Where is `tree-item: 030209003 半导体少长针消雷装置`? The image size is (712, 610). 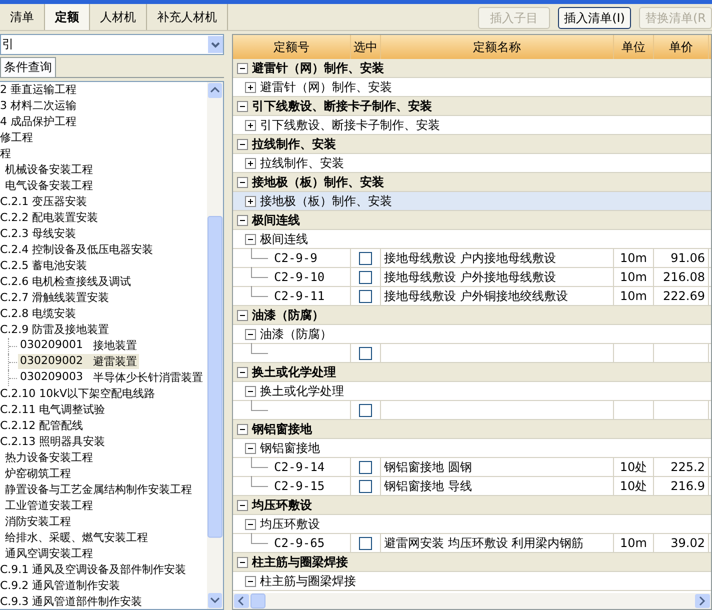 tree-item: 030209003 半导体少长针消雷装置 is located at coordinates (111, 377).